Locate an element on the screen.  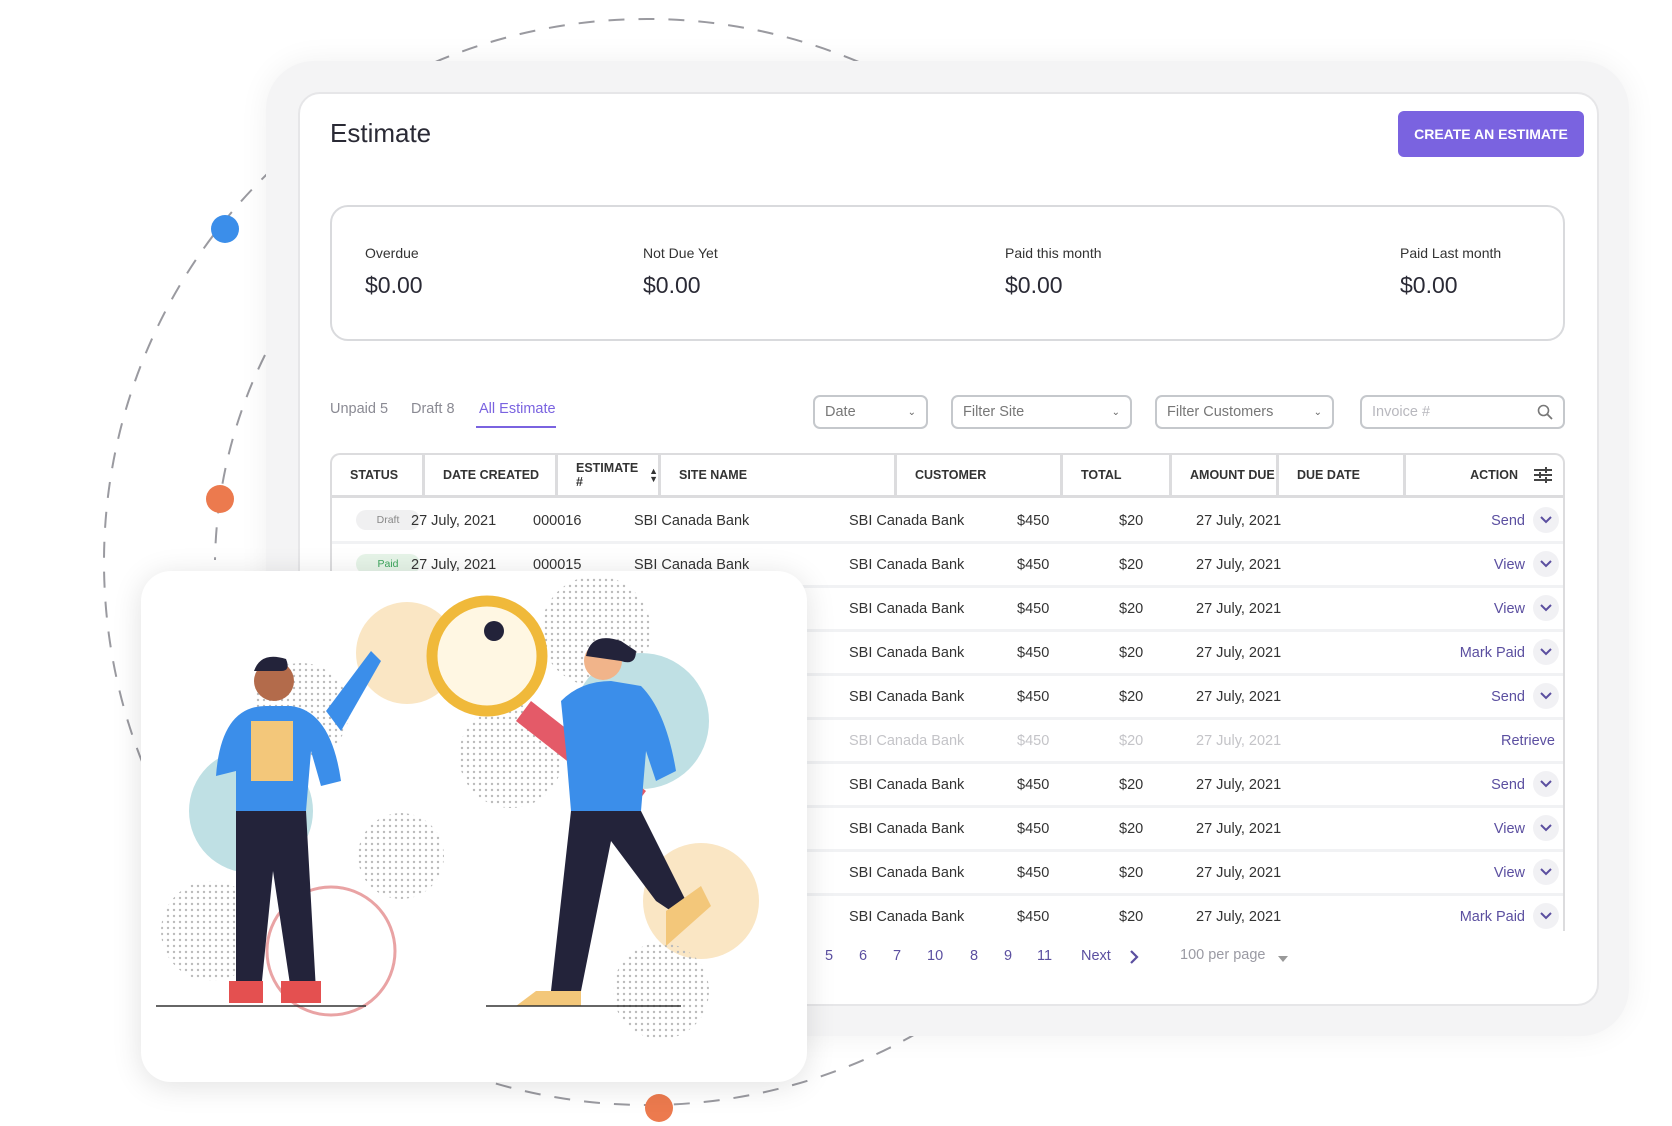
next-page-link: Next is located at coordinates (1096, 956).